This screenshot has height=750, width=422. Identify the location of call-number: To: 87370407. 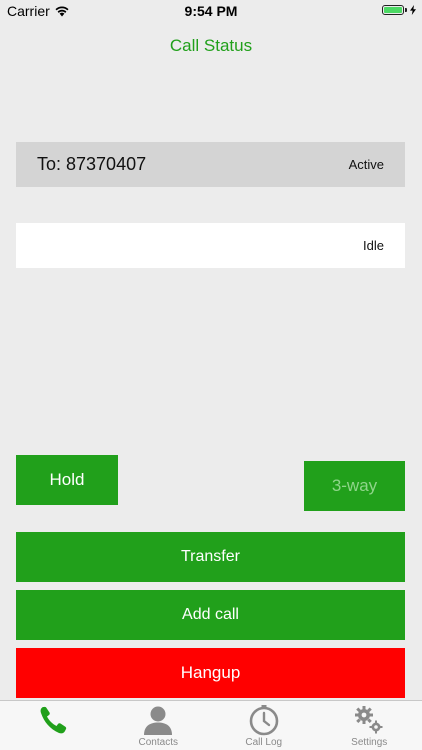
(92, 164).